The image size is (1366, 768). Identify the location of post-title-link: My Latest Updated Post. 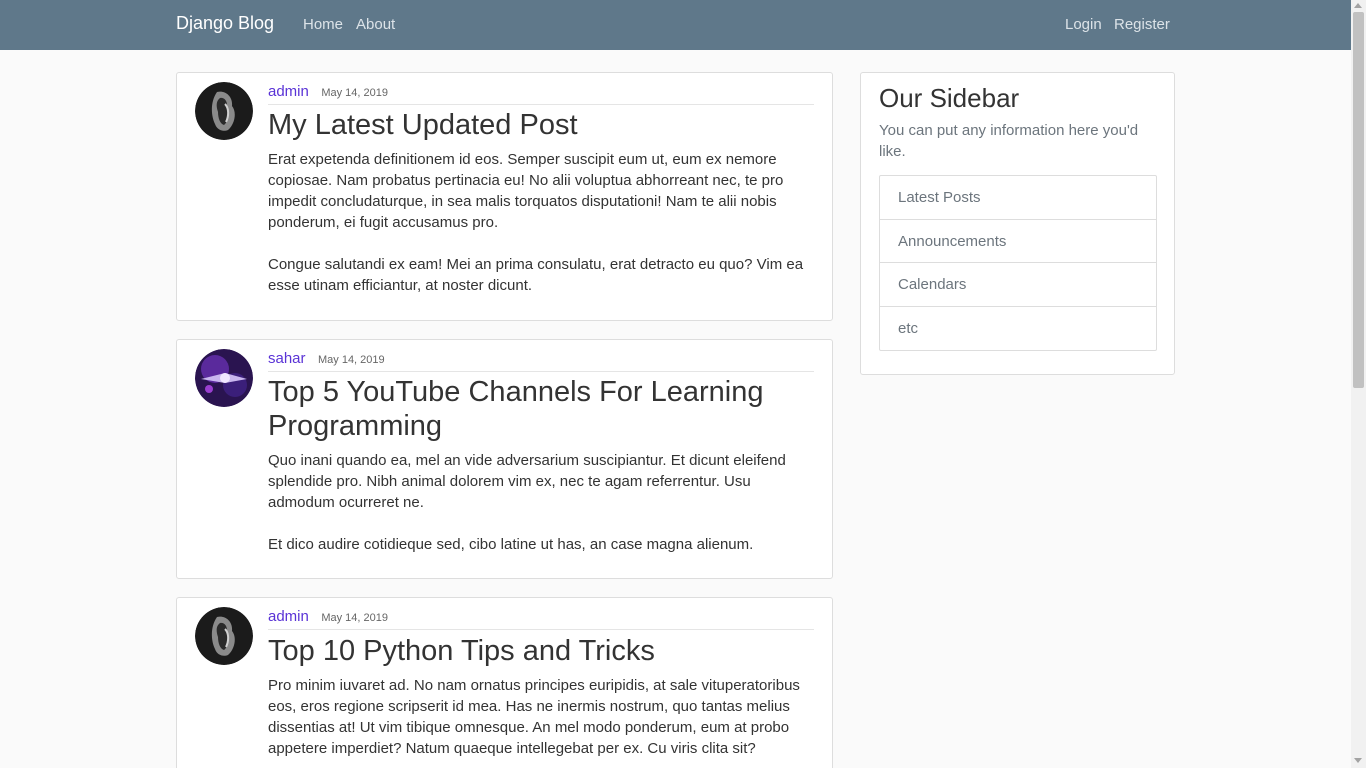
(541, 125).